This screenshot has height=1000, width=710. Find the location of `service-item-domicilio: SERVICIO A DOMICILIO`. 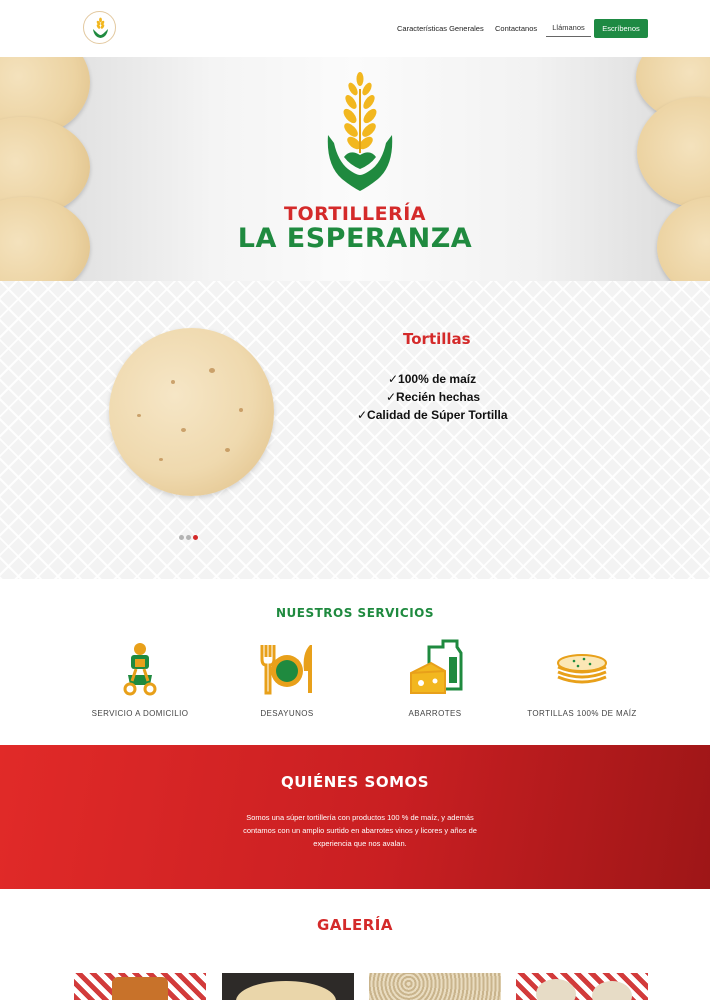

service-item-domicilio: SERVICIO A DOMICILIO is located at coordinates (140, 679).